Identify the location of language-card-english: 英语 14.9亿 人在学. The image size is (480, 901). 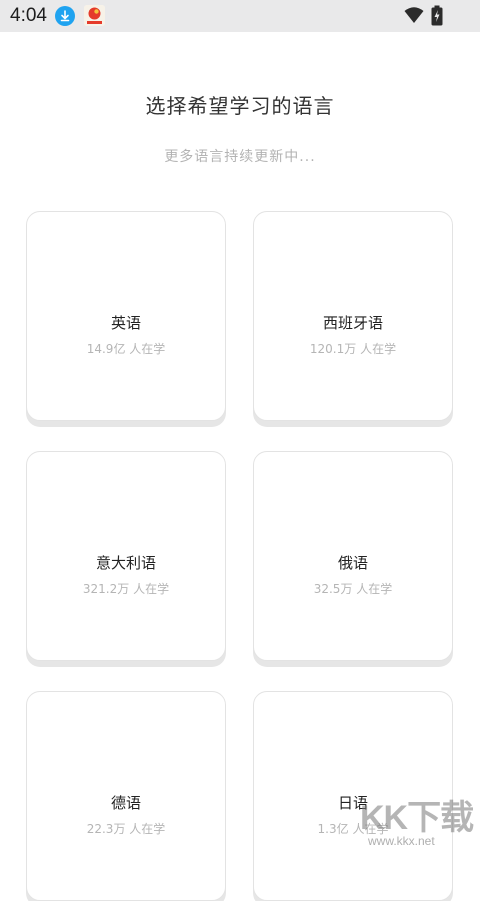
(126, 316).